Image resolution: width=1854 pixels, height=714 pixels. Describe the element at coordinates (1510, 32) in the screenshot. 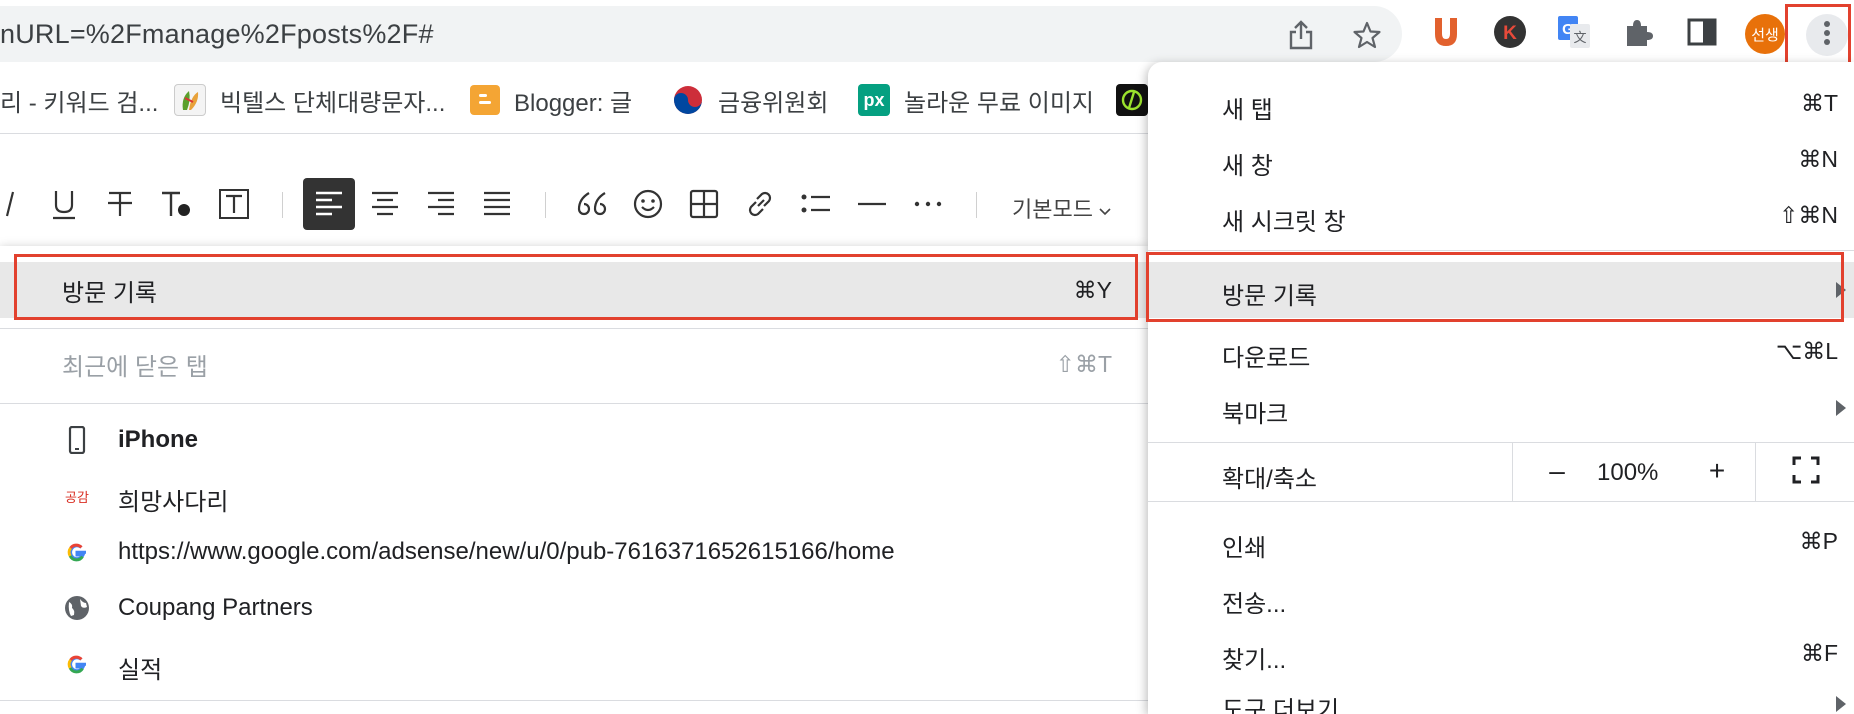

I see `extension-k-icon: K` at that location.